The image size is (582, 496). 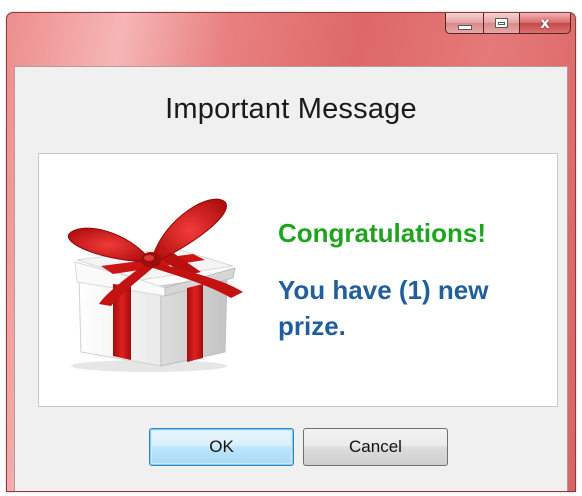 What do you see at coordinates (382, 233) in the screenshot?
I see `congratulations-text: Congratulations!` at bounding box center [382, 233].